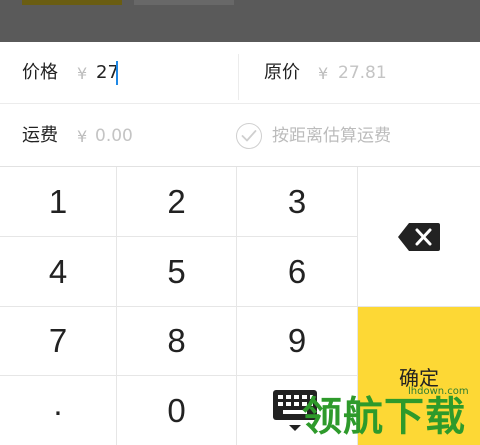  Describe the element at coordinates (82, 136) in the screenshot. I see `shipping-currency: ¥` at that location.